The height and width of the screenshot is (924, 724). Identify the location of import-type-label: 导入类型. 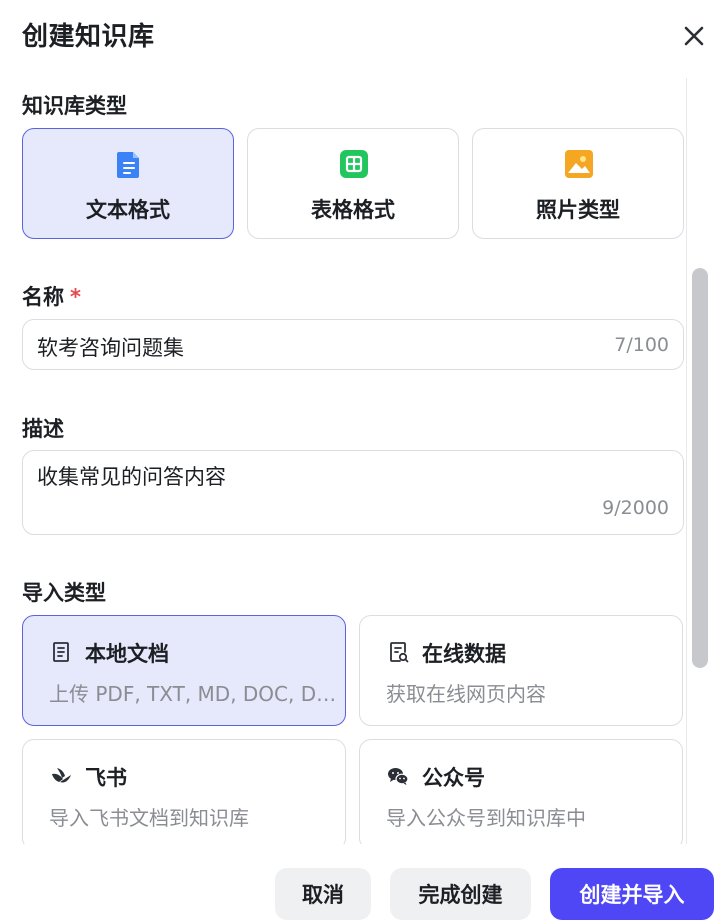
(64, 593).